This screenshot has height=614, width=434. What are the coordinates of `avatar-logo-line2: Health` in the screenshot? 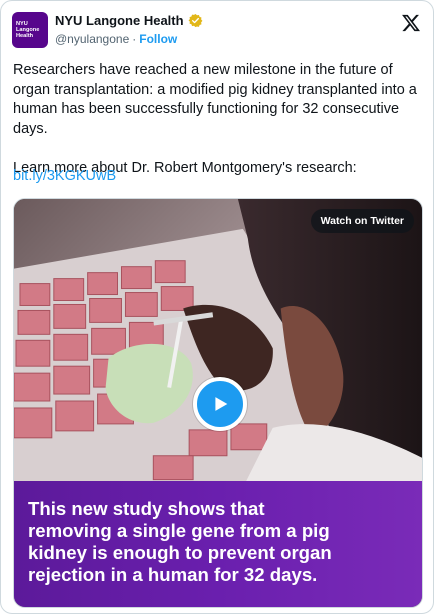 It's located at (25, 36).